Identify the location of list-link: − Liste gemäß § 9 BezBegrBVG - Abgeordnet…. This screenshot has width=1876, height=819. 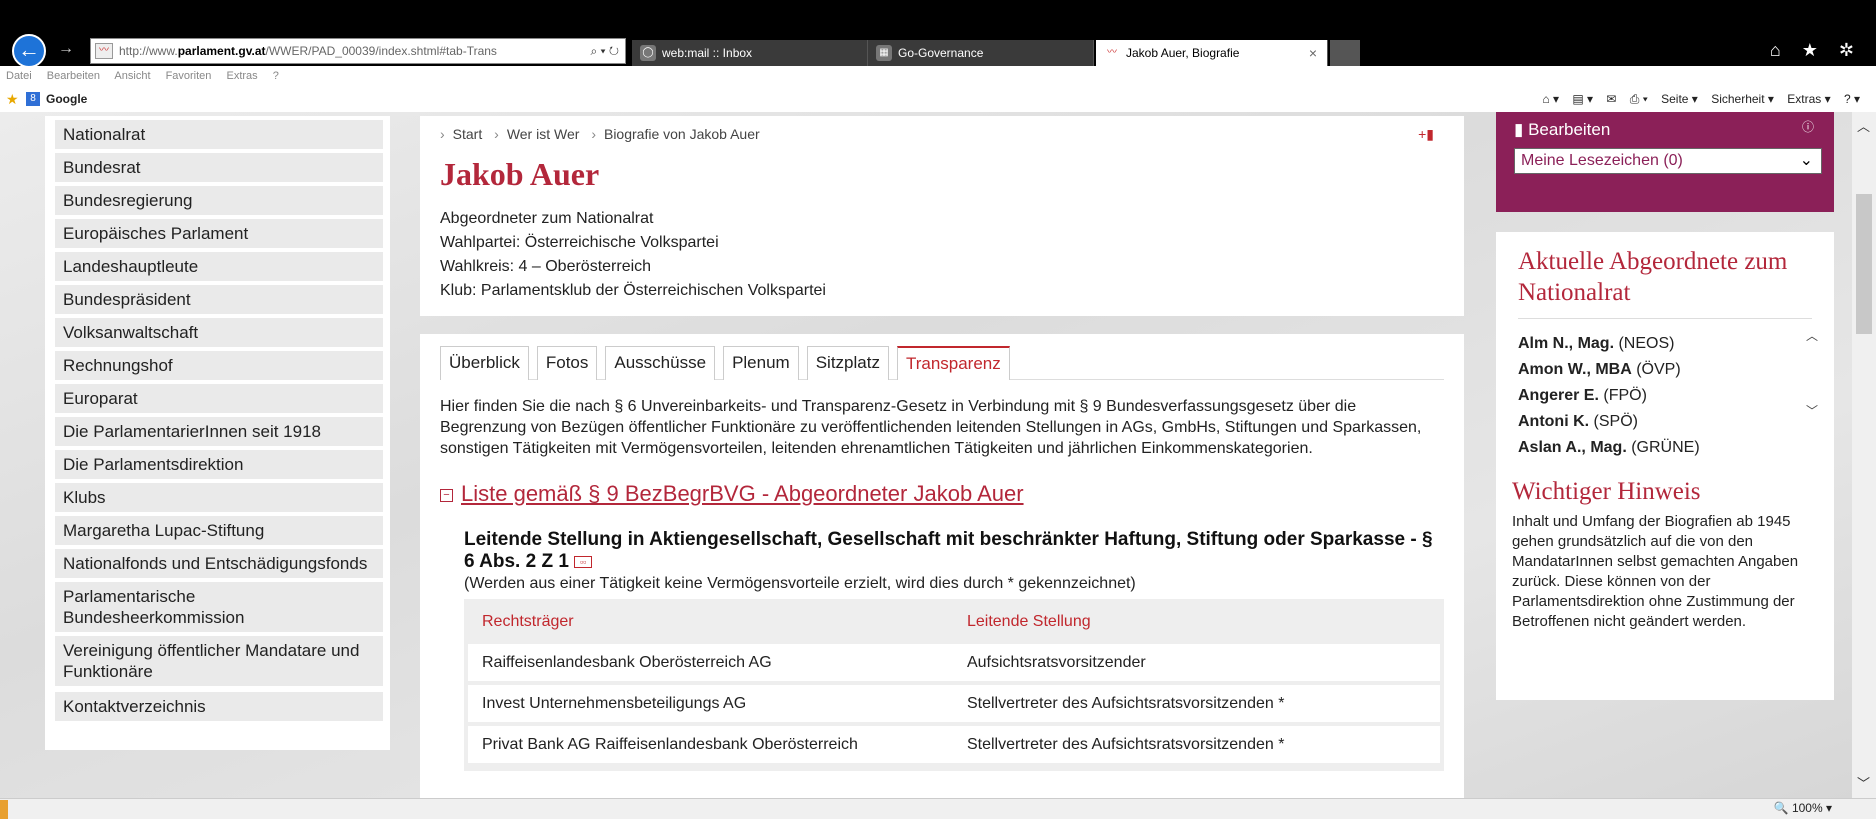
(942, 494).